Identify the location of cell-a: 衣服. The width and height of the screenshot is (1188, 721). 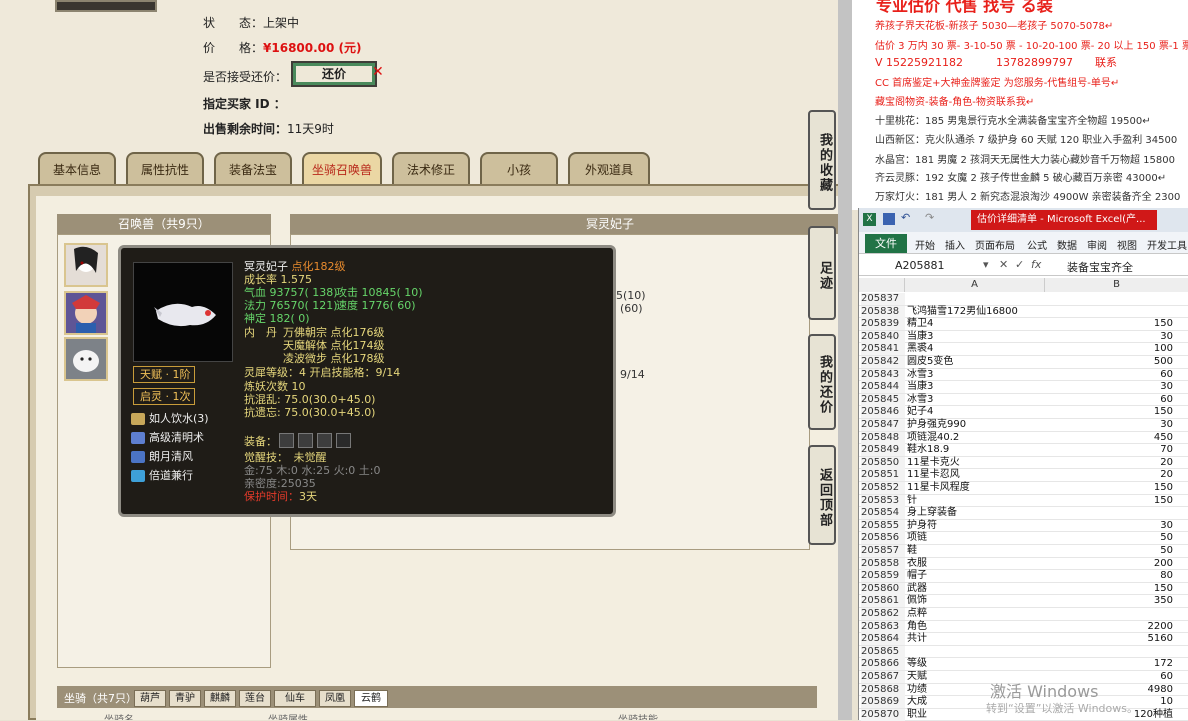
(917, 564).